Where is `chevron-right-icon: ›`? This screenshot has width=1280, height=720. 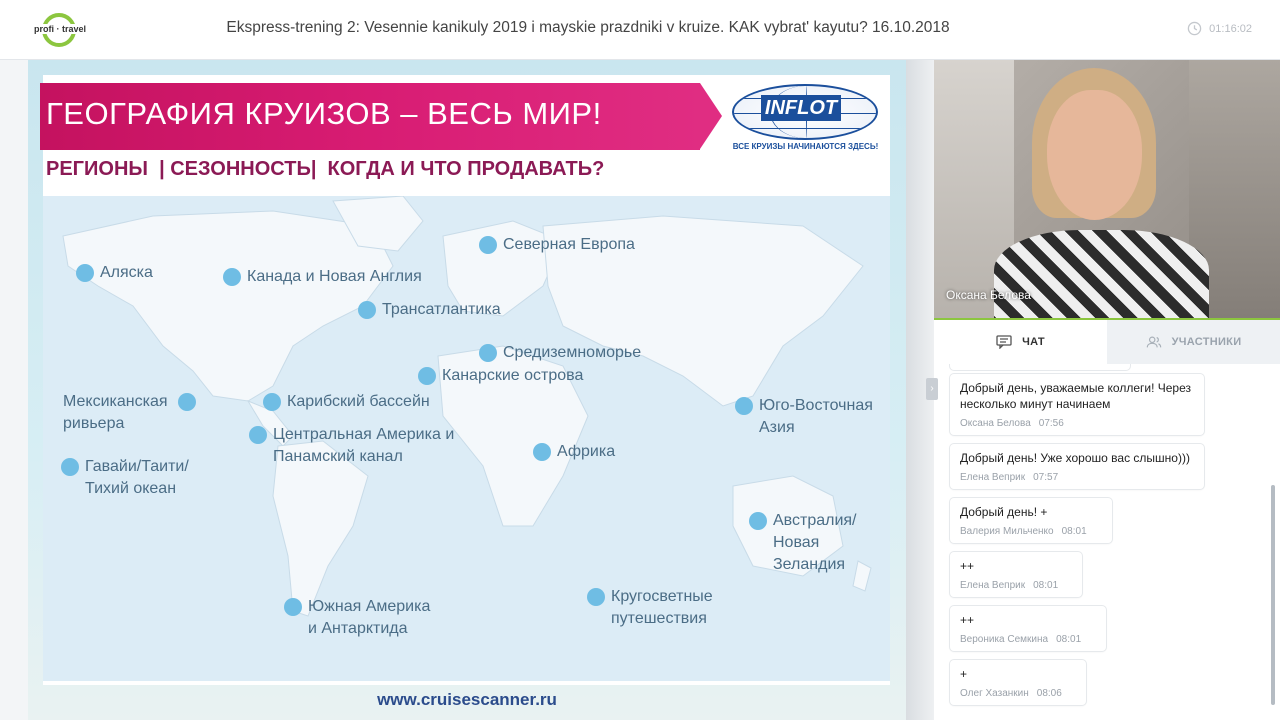 chevron-right-icon: › is located at coordinates (932, 388).